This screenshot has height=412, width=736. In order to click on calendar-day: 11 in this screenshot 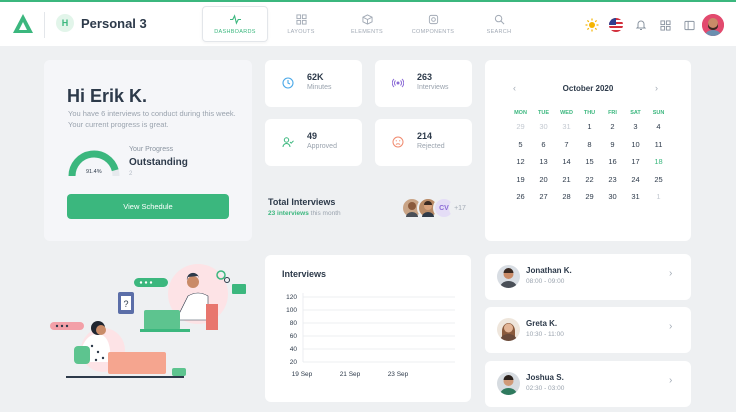, I will do `click(658, 144)`.